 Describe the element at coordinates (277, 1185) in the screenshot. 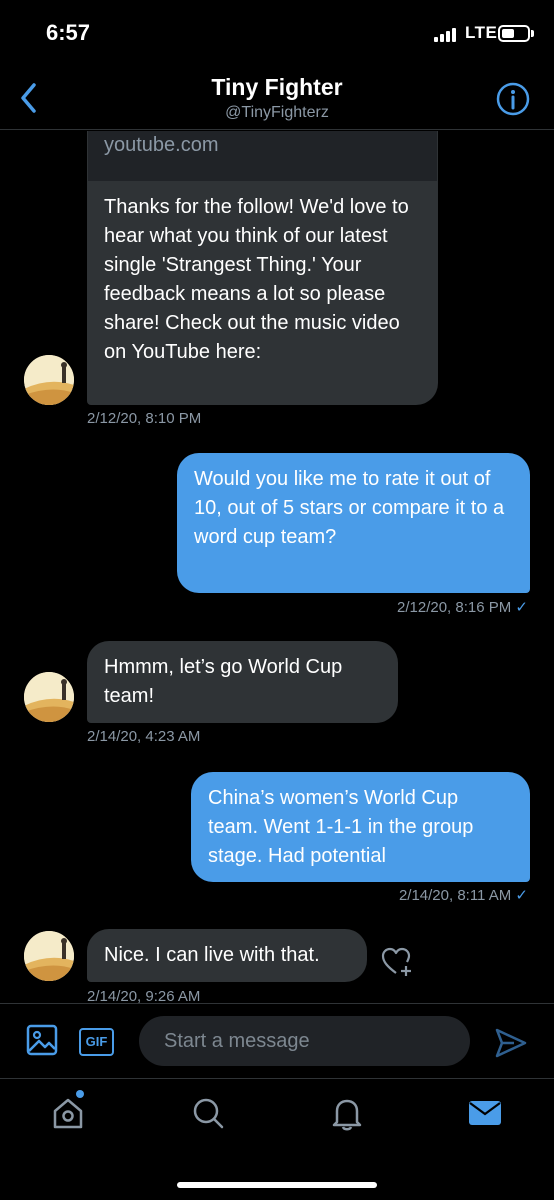

I see `home-indicator` at that location.